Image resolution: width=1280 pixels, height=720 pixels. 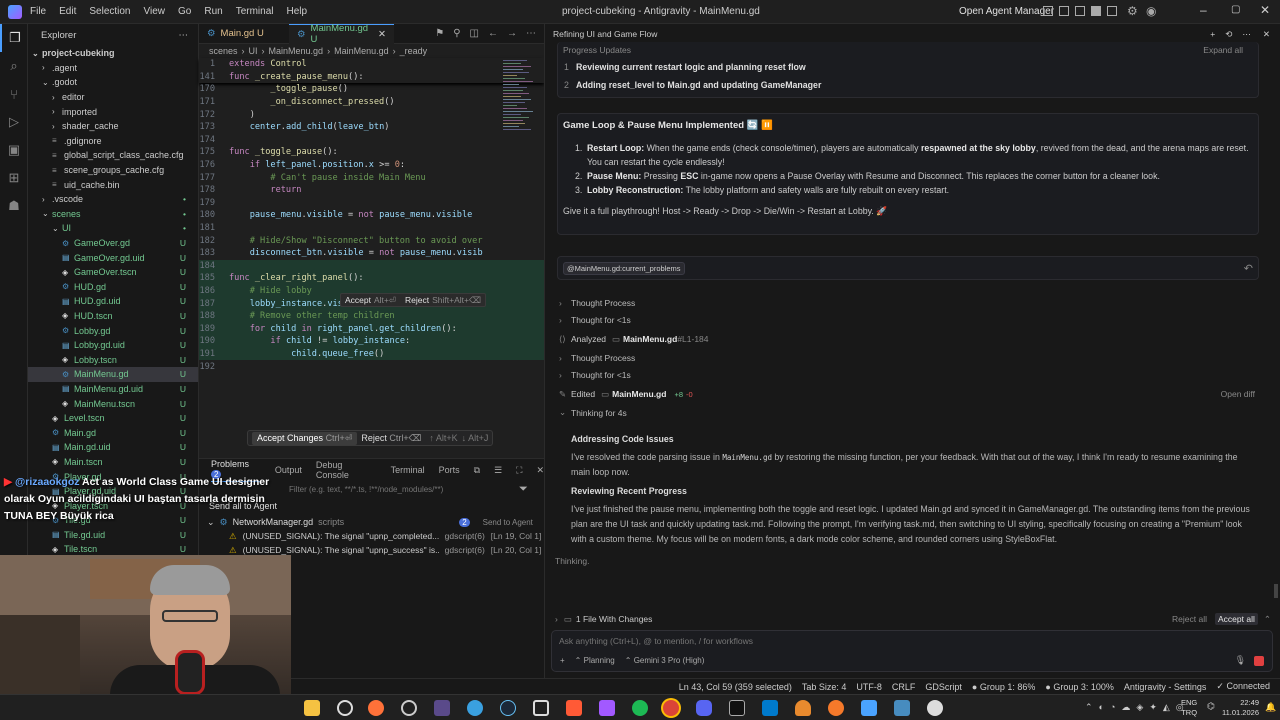 What do you see at coordinates (1276, 591) in the screenshot?
I see `agent-scrollbar` at bounding box center [1276, 591].